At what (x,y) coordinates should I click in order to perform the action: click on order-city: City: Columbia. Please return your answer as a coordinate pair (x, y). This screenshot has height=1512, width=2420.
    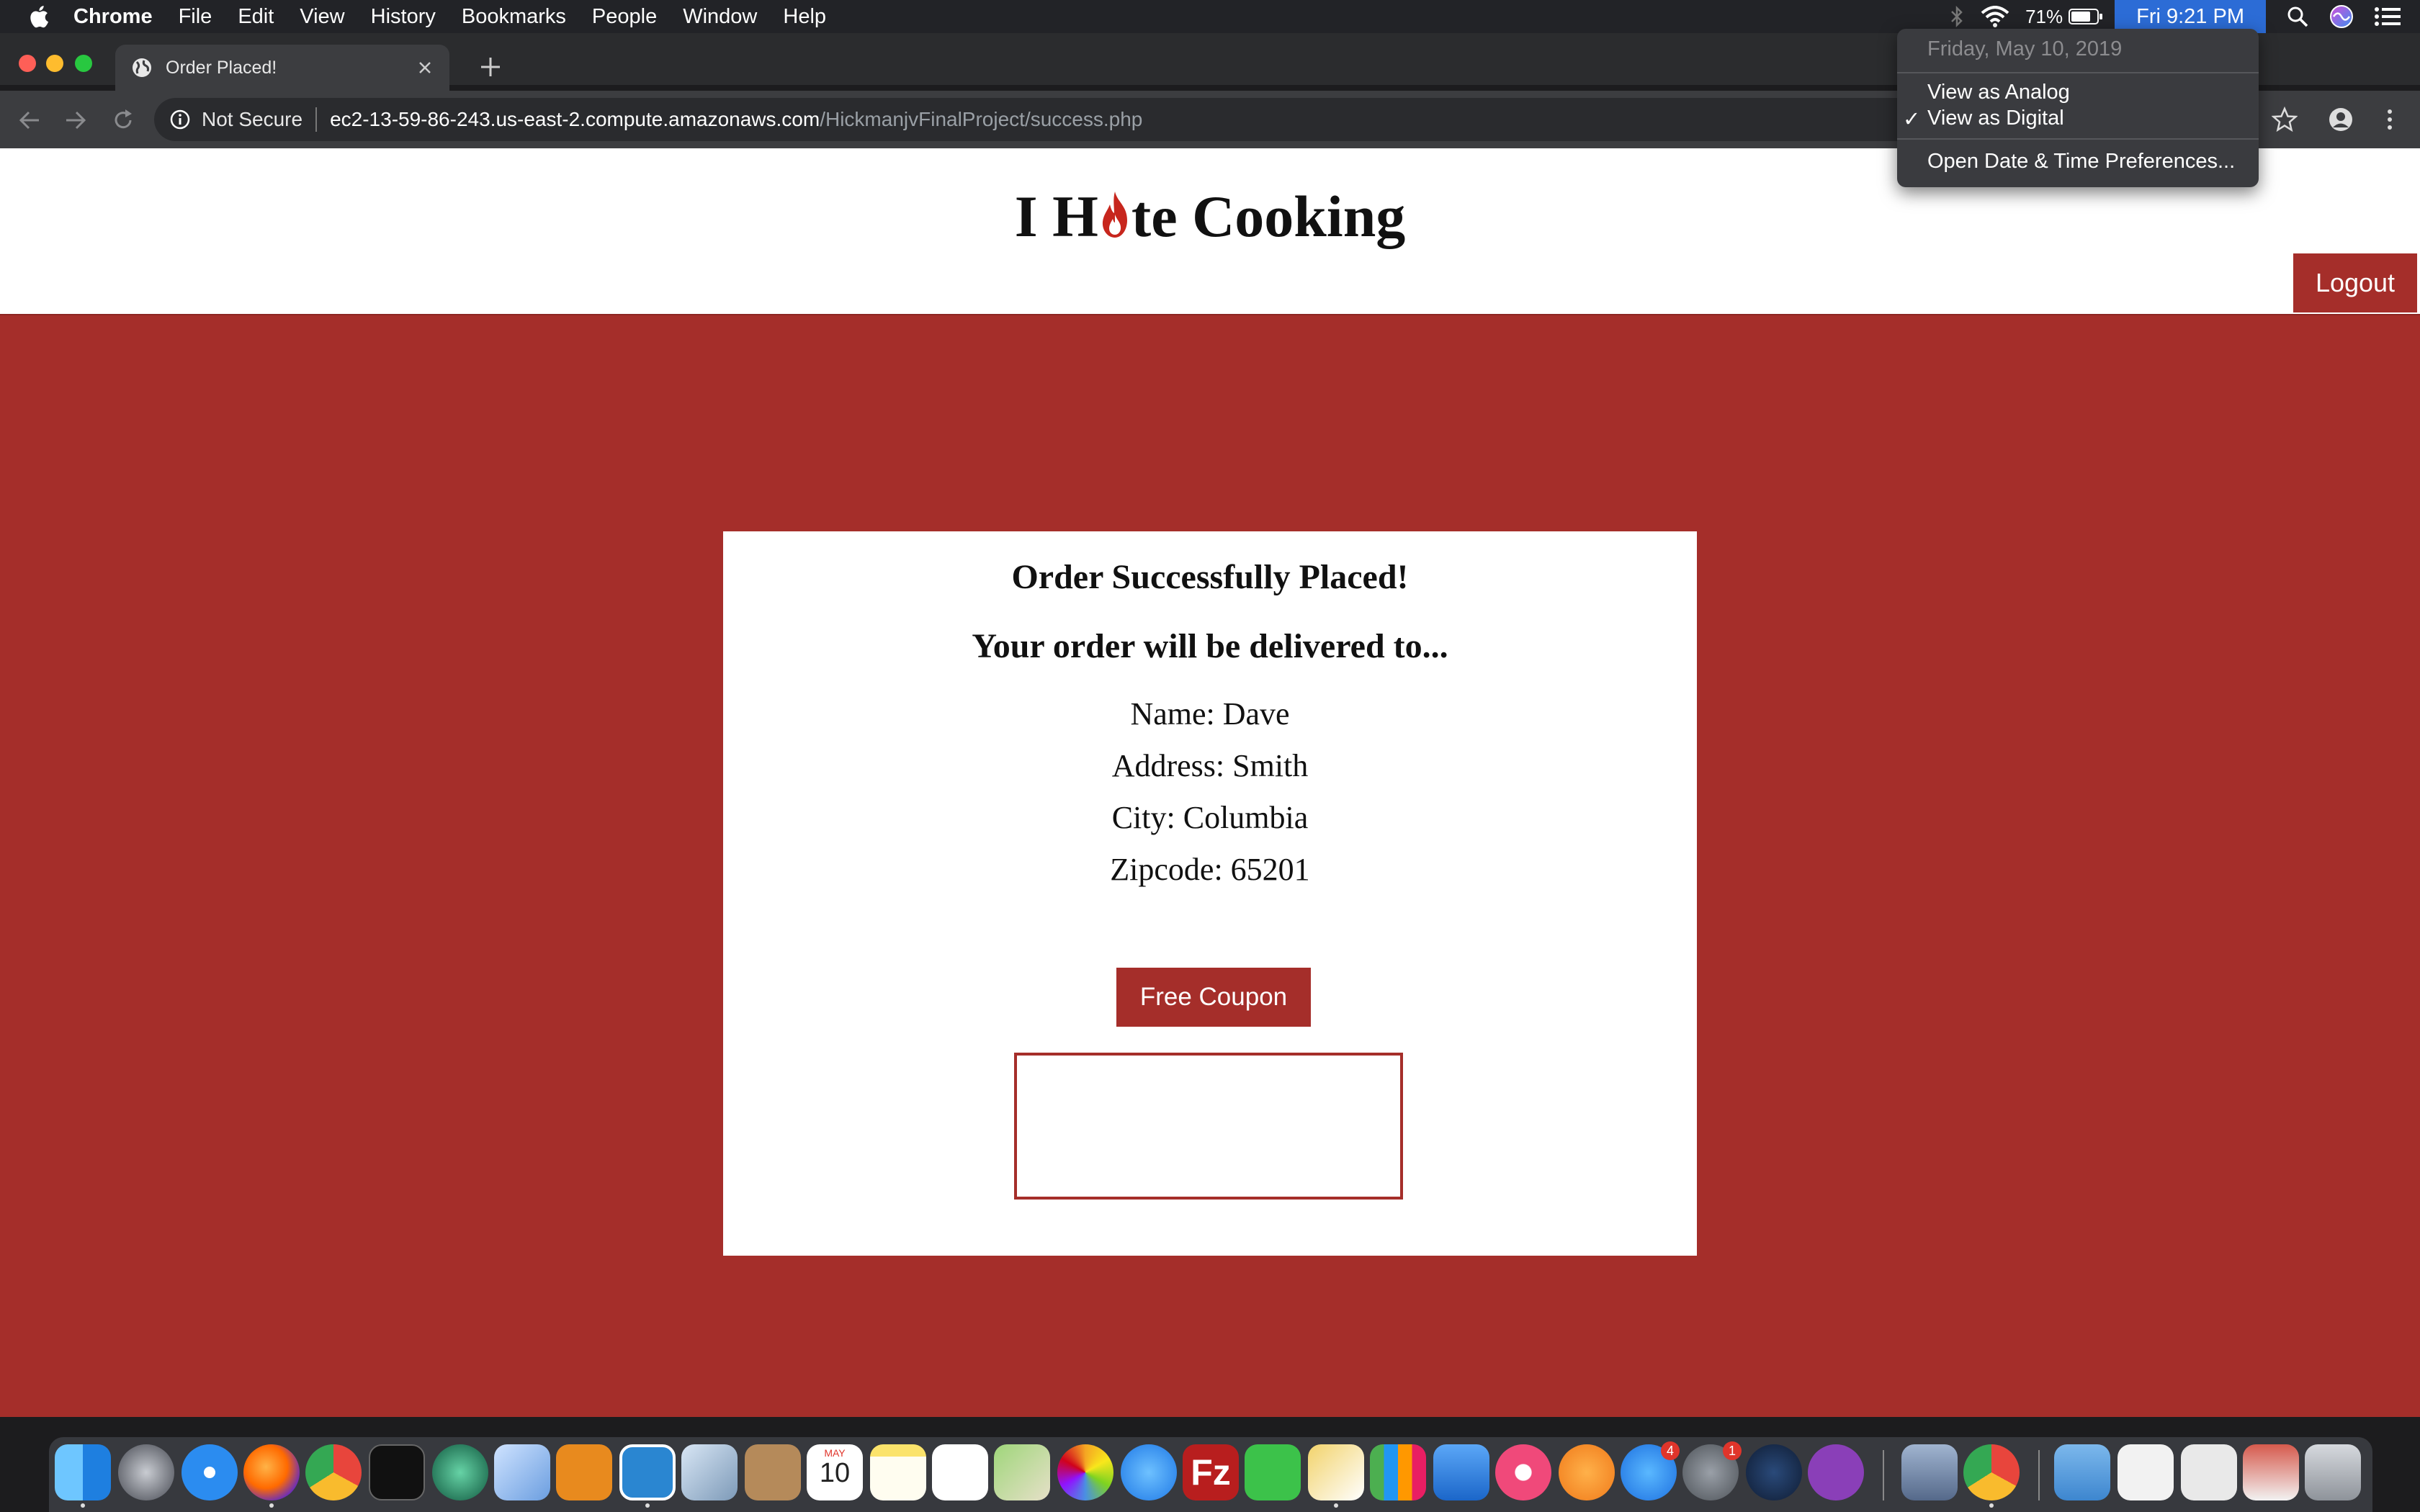
    Looking at the image, I should click on (1210, 817).